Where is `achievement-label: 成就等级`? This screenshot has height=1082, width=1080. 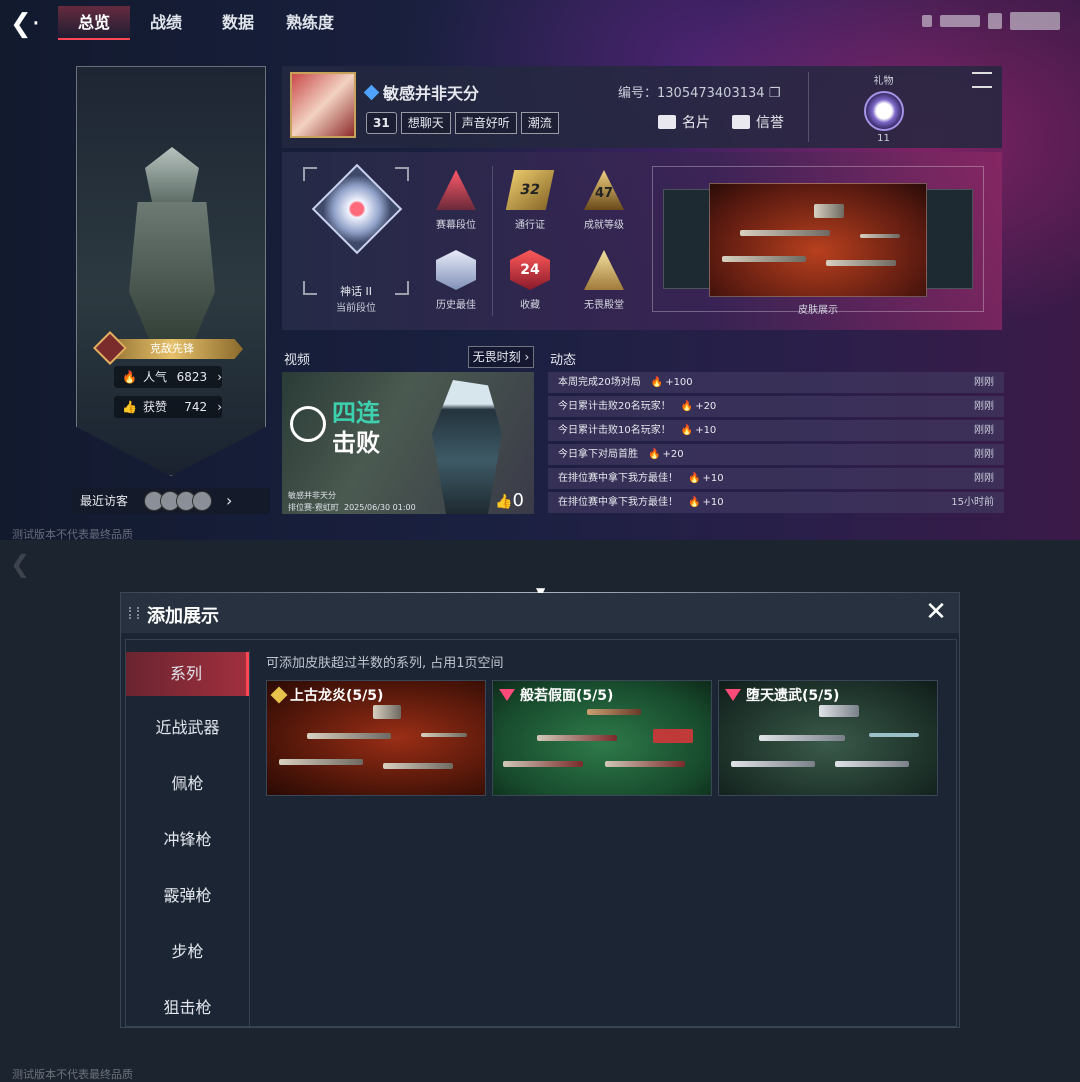 achievement-label: 成就等级 is located at coordinates (604, 225).